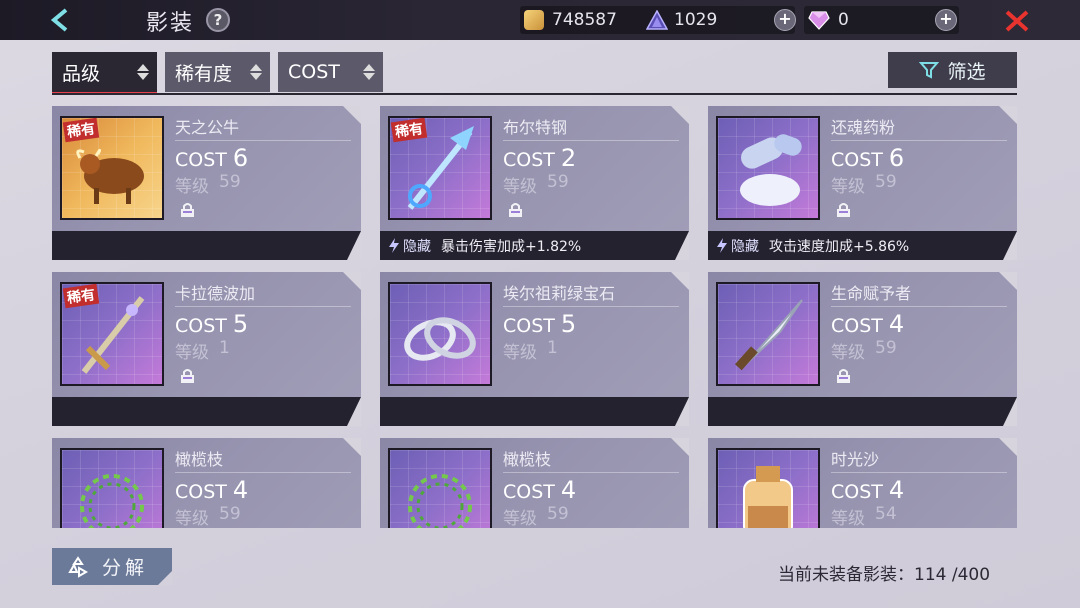  I want to click on item-card: 生命赋予者 COST 4 等级 59, so click(862, 349).